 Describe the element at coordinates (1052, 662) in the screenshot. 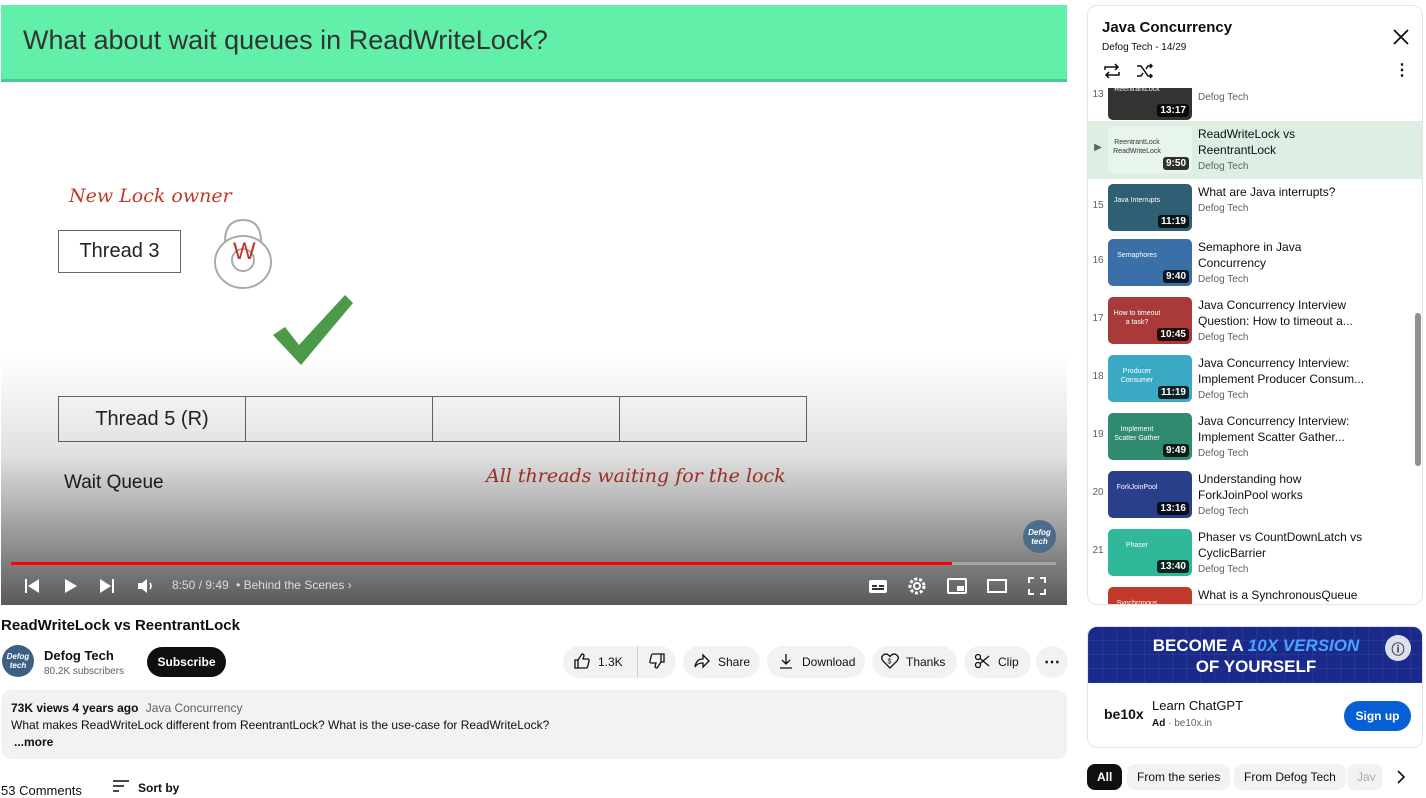

I see `more-actions-icon: ⋯` at that location.